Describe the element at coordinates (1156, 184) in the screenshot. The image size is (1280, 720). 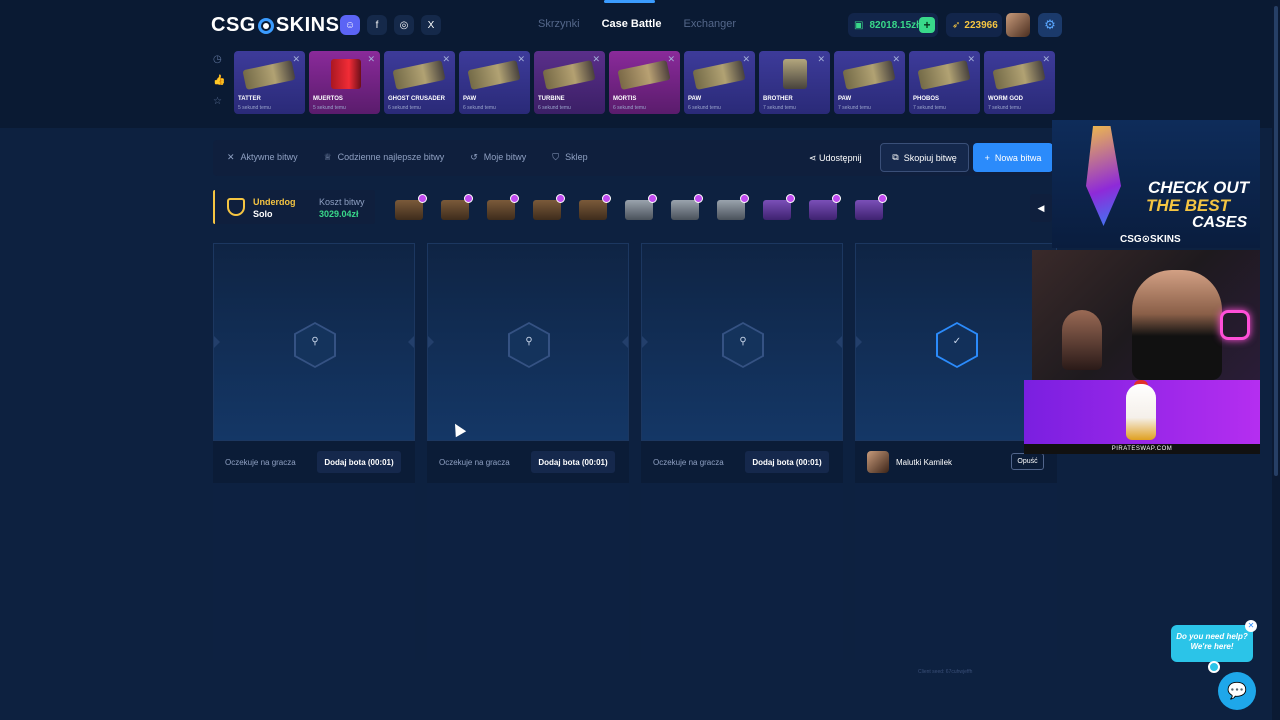
I see `promo-banner: CHECK OUT THE BEST CASES CSG⊙SKINS` at that location.